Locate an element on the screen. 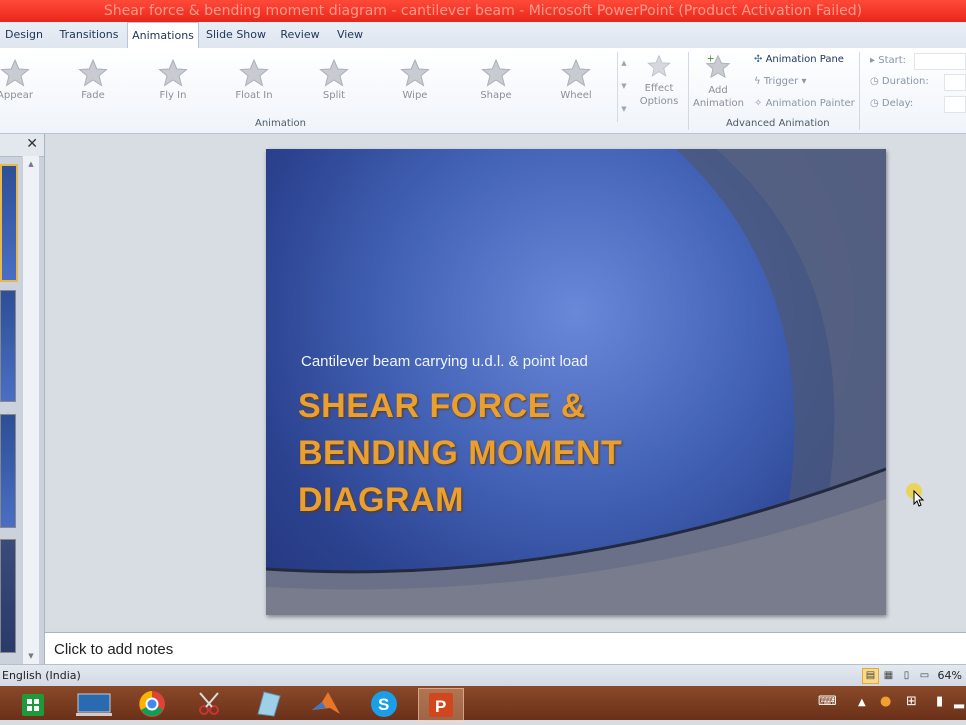 The height and width of the screenshot is (725, 966). slides-scrollbar: ▲ ▼ is located at coordinates (30, 410).